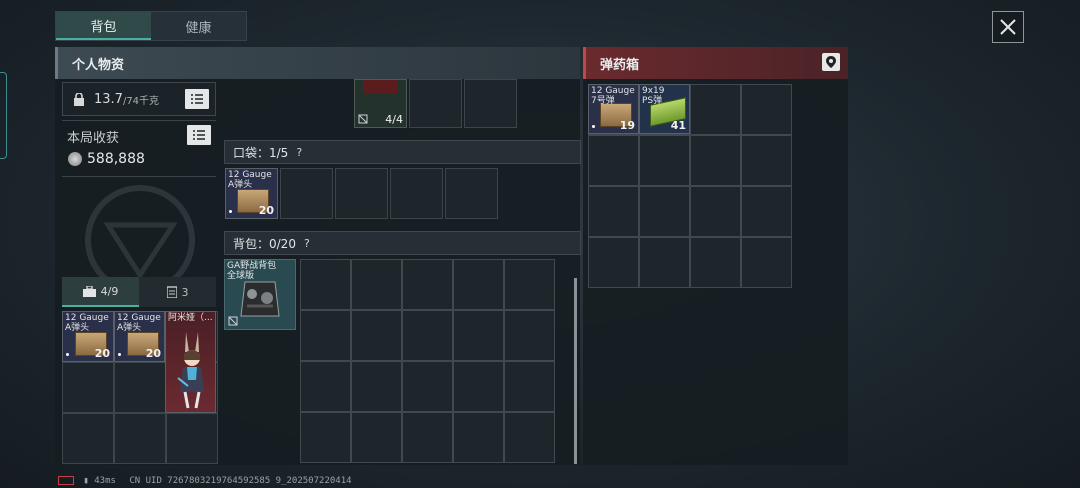 This screenshot has height=488, width=1080. I want to click on pocket-help-icon: ?, so click(299, 152).